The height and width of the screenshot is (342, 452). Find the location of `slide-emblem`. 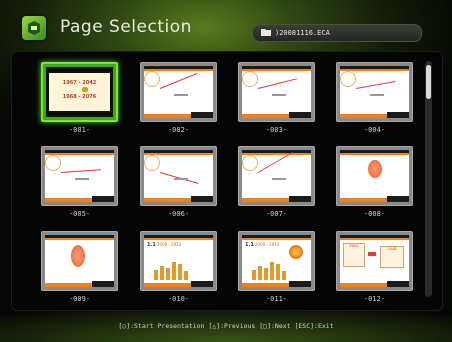

slide-emblem is located at coordinates (85, 89).